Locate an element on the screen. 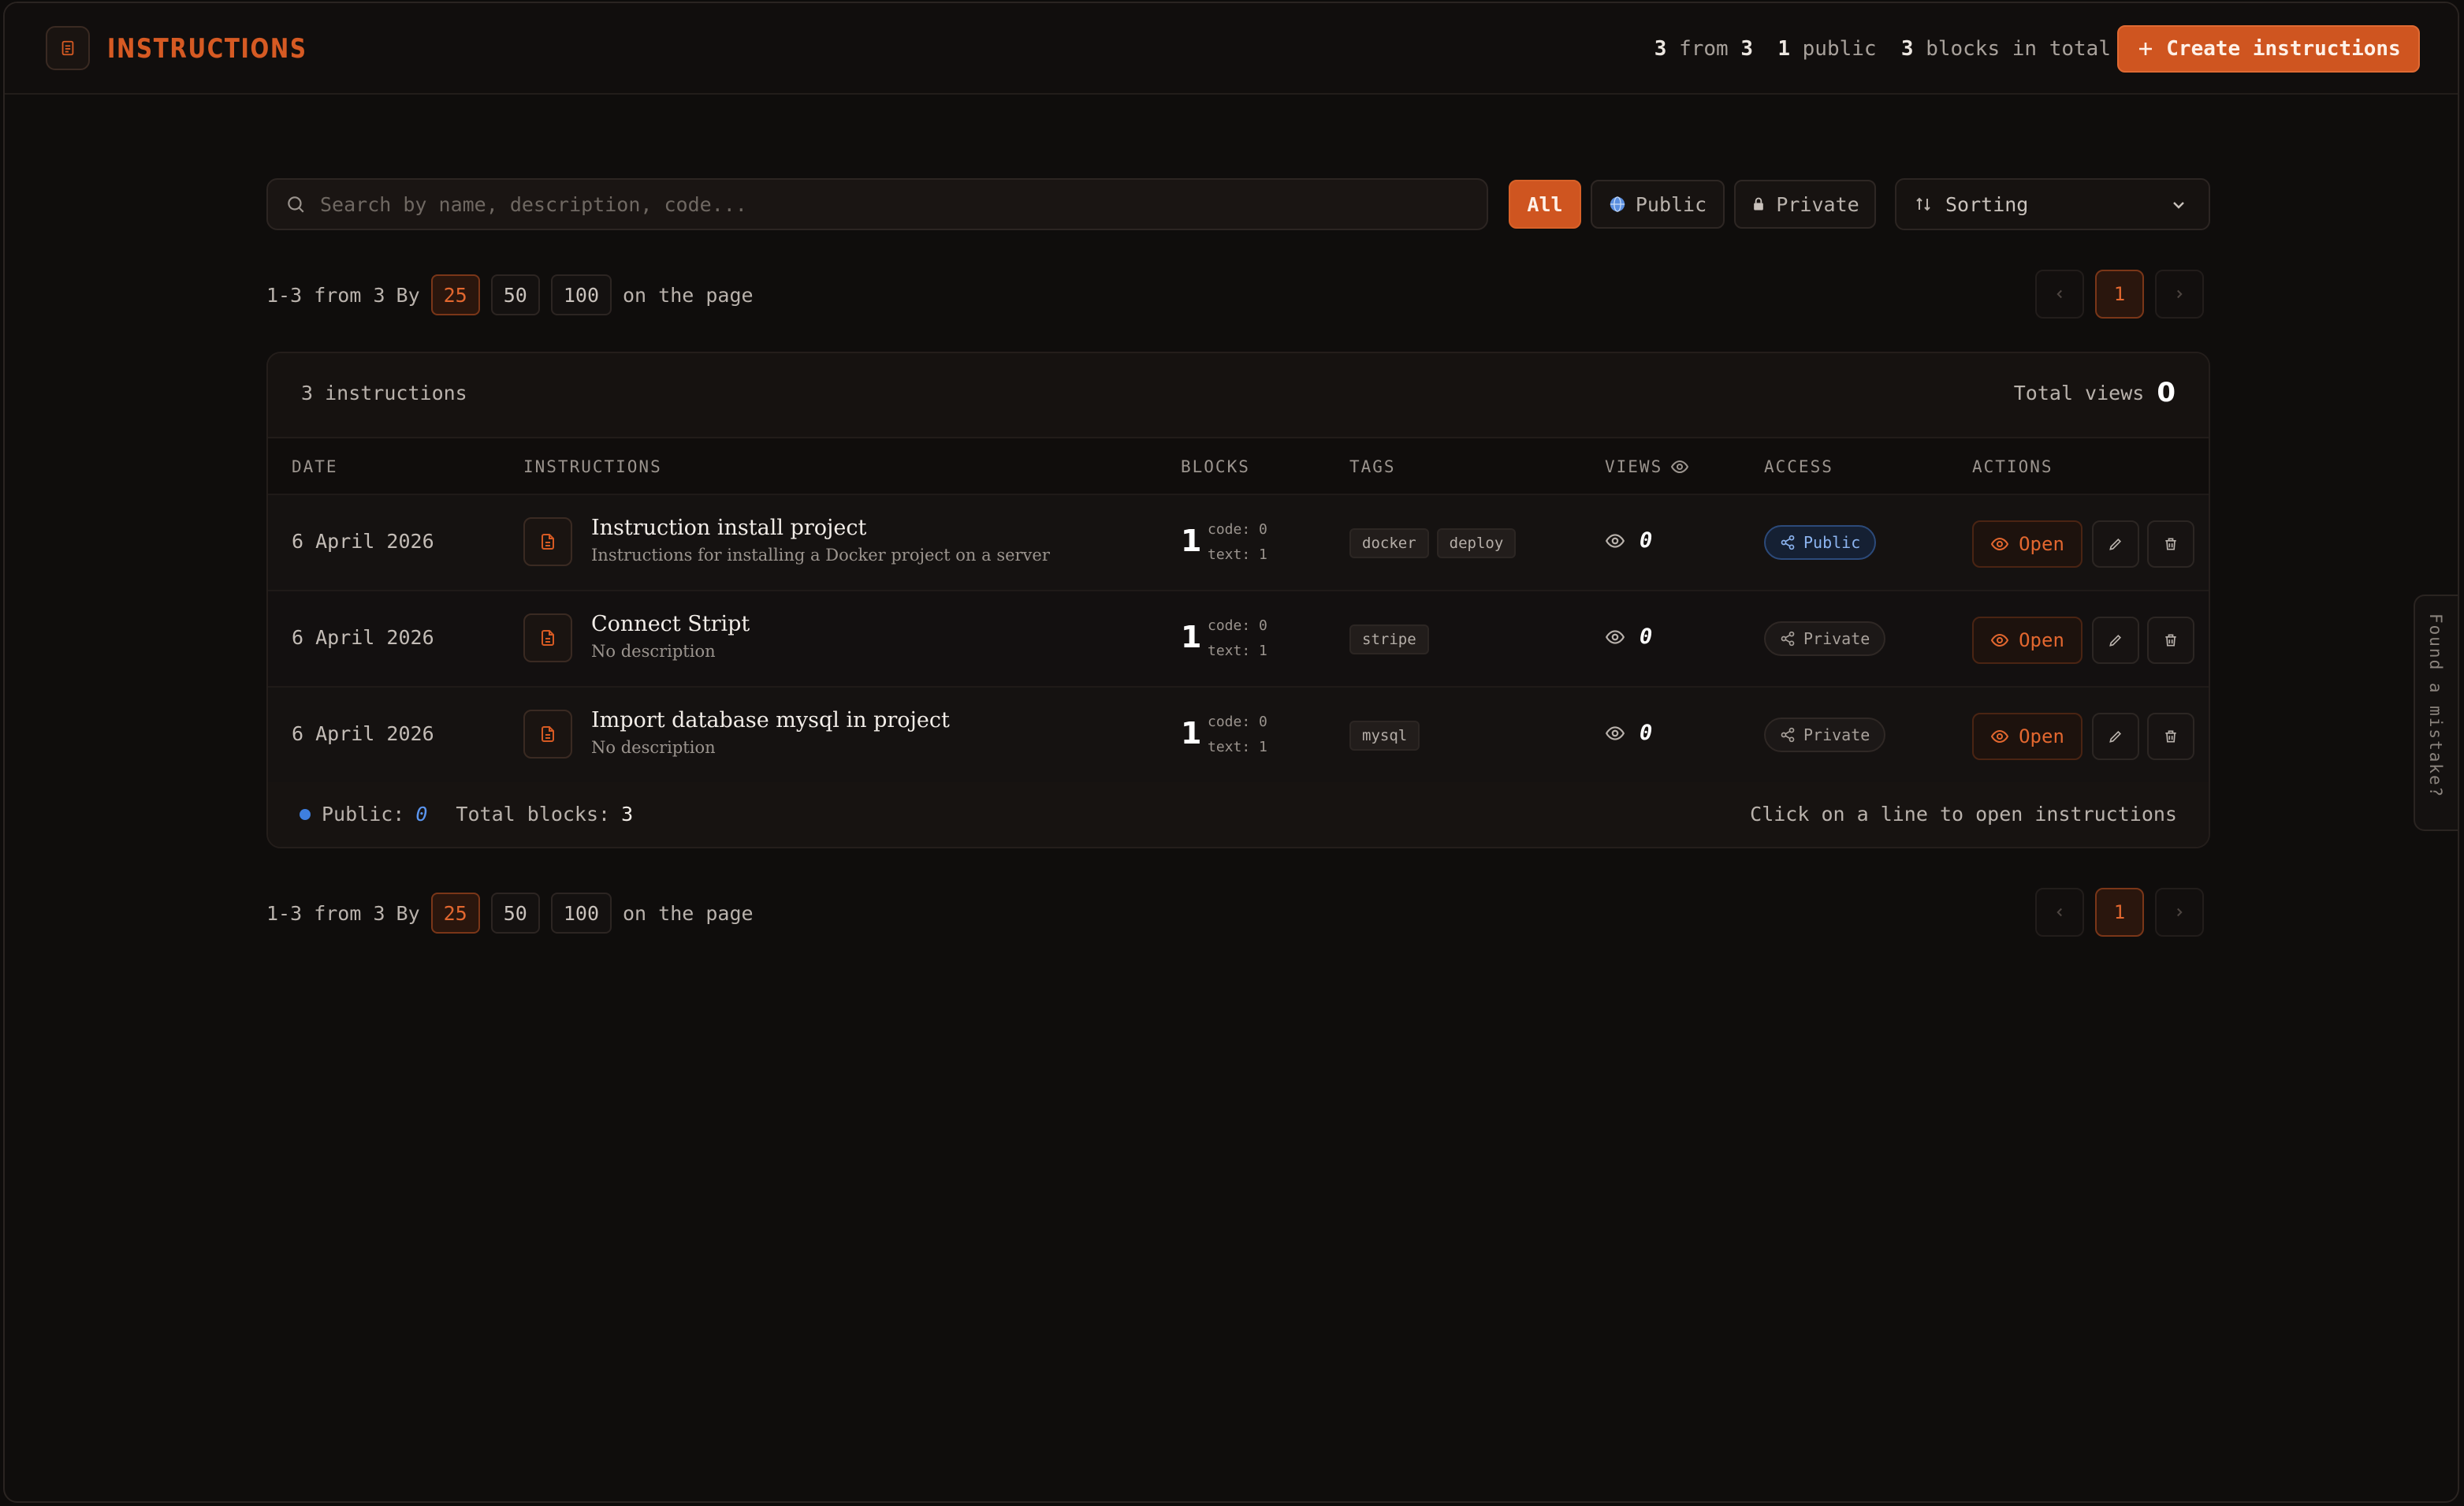 Image resolution: width=2464 pixels, height=1506 pixels. instruction-icon is located at coordinates (547, 541).